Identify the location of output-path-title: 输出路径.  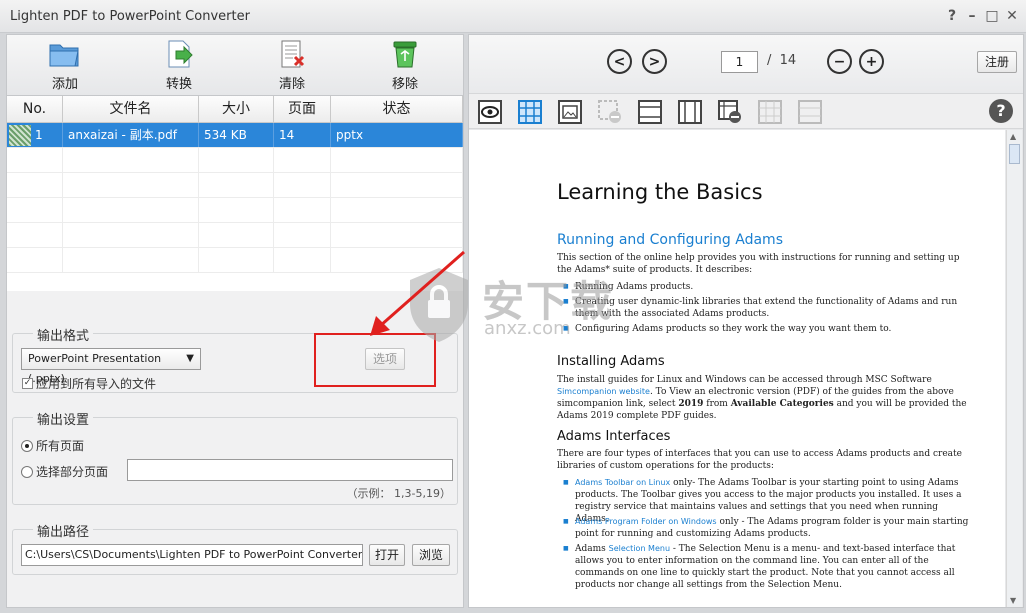
(63, 530).